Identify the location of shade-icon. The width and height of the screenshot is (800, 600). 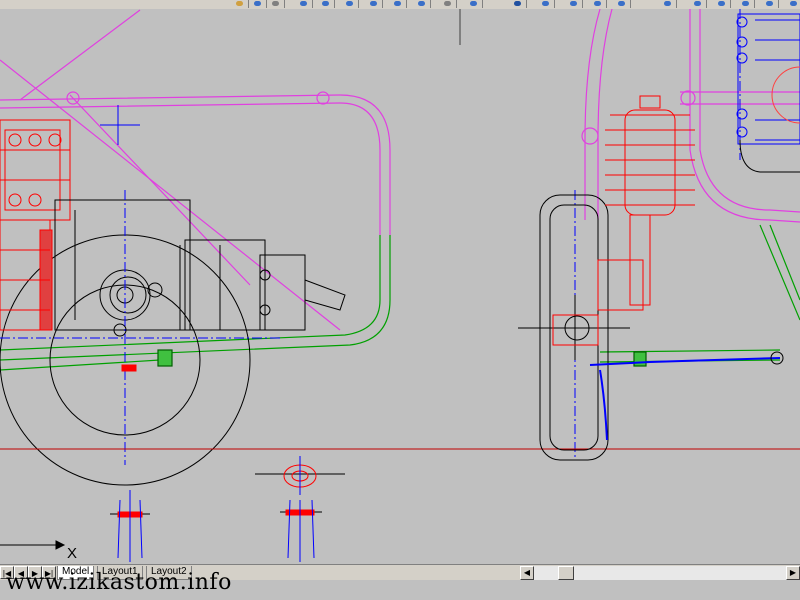
(574, 4).